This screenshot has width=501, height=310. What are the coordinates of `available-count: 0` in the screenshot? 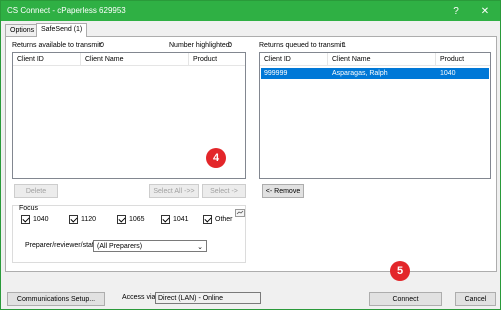 It's located at (102, 45).